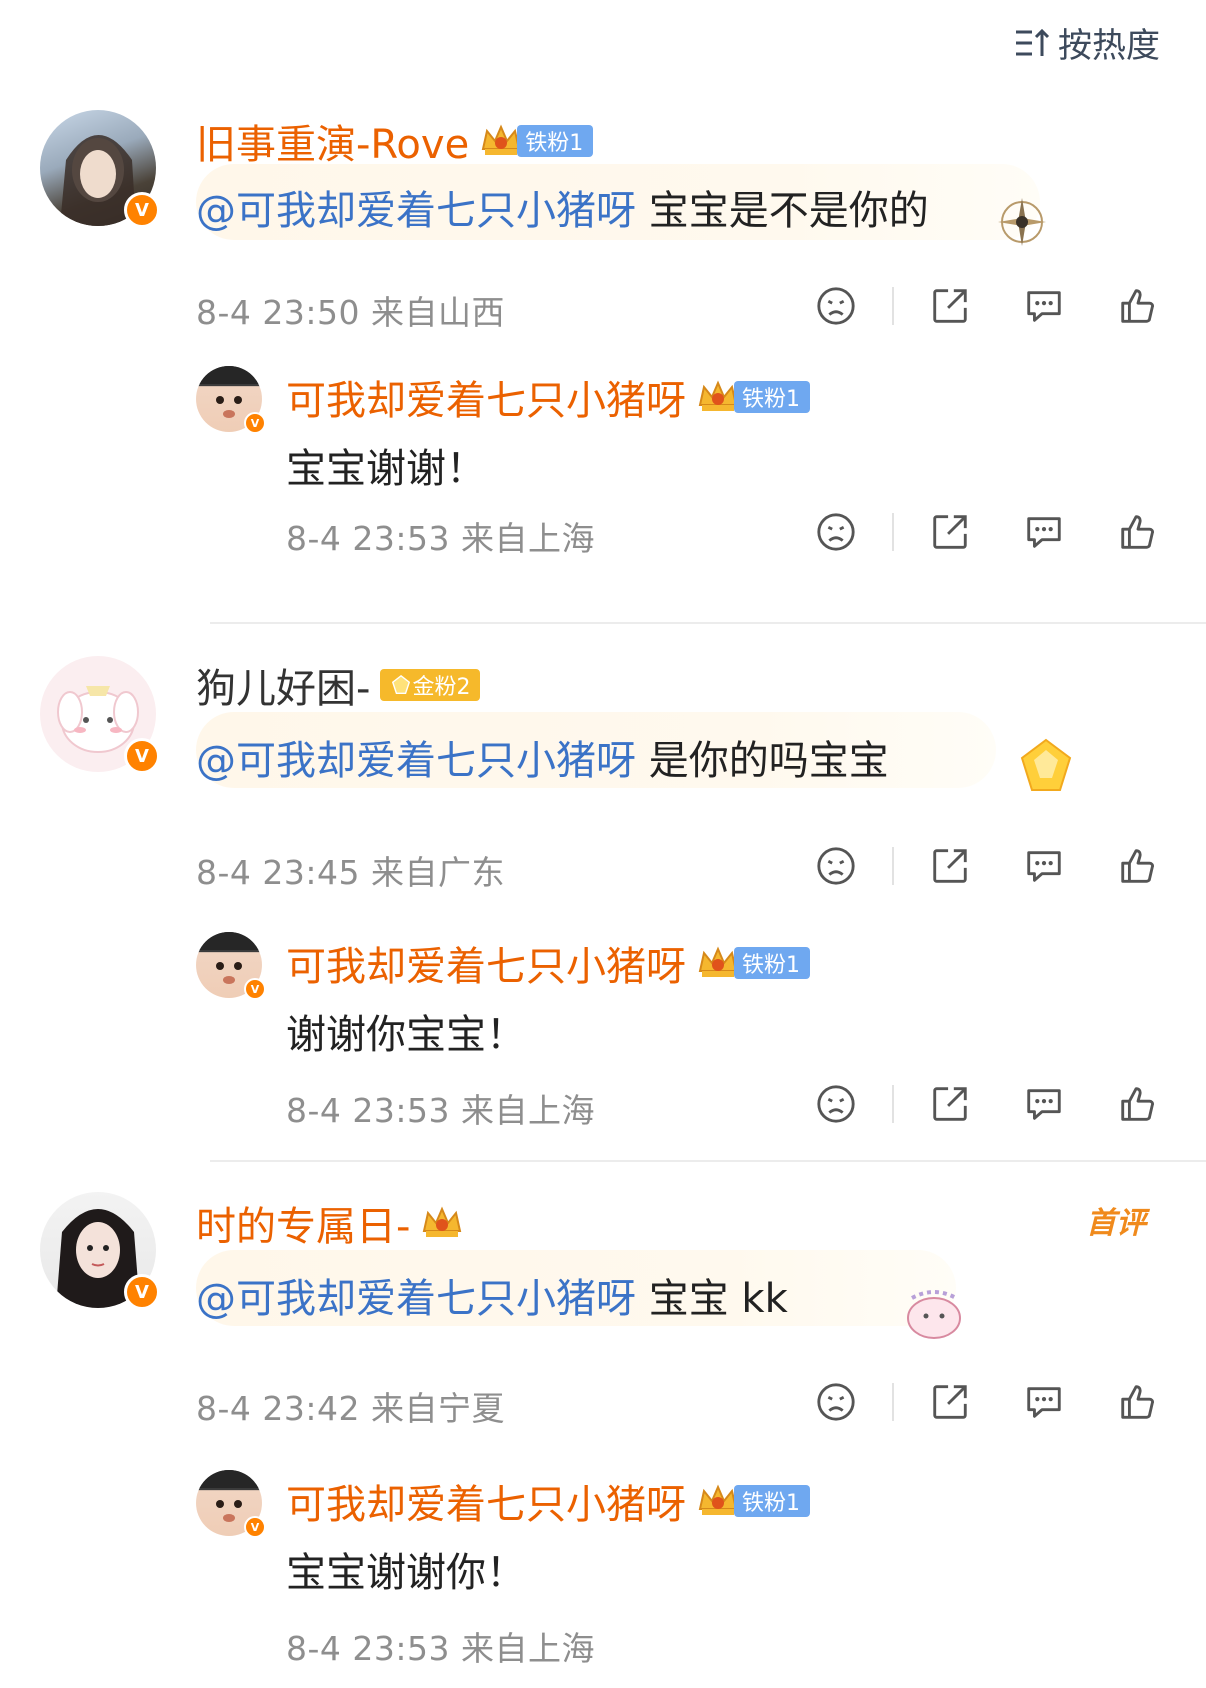 Image resolution: width=1206 pixels, height=1688 pixels. What do you see at coordinates (406, 1035) in the screenshot?
I see `reply-text: 谢谢你宝宝！` at bounding box center [406, 1035].